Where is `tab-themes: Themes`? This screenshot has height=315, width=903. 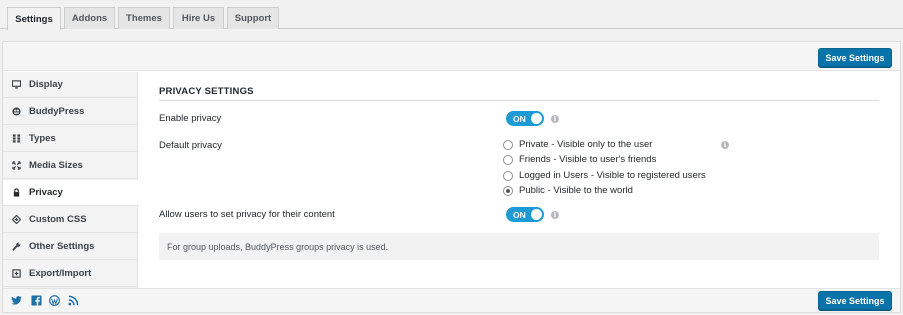 tab-themes: Themes is located at coordinates (144, 18).